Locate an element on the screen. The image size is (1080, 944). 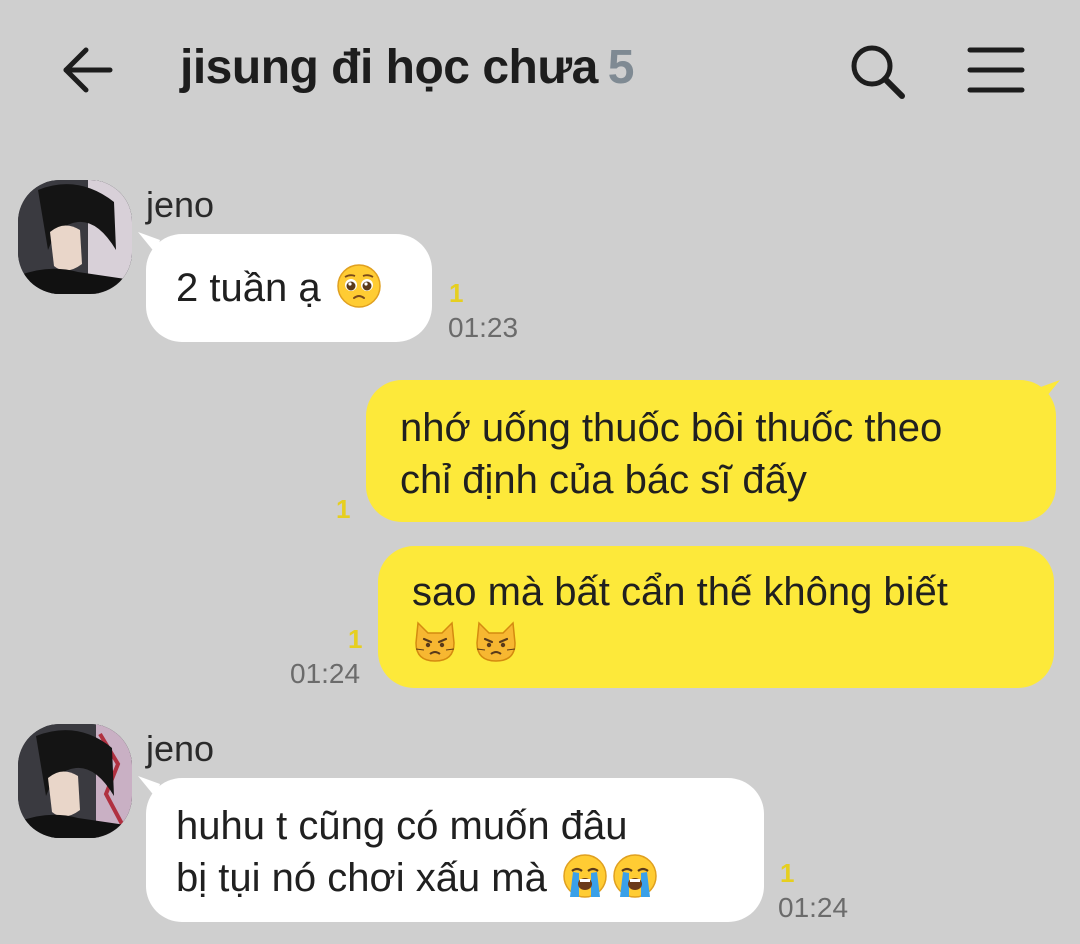
bubble-tail is located at coordinates (1049, 391).